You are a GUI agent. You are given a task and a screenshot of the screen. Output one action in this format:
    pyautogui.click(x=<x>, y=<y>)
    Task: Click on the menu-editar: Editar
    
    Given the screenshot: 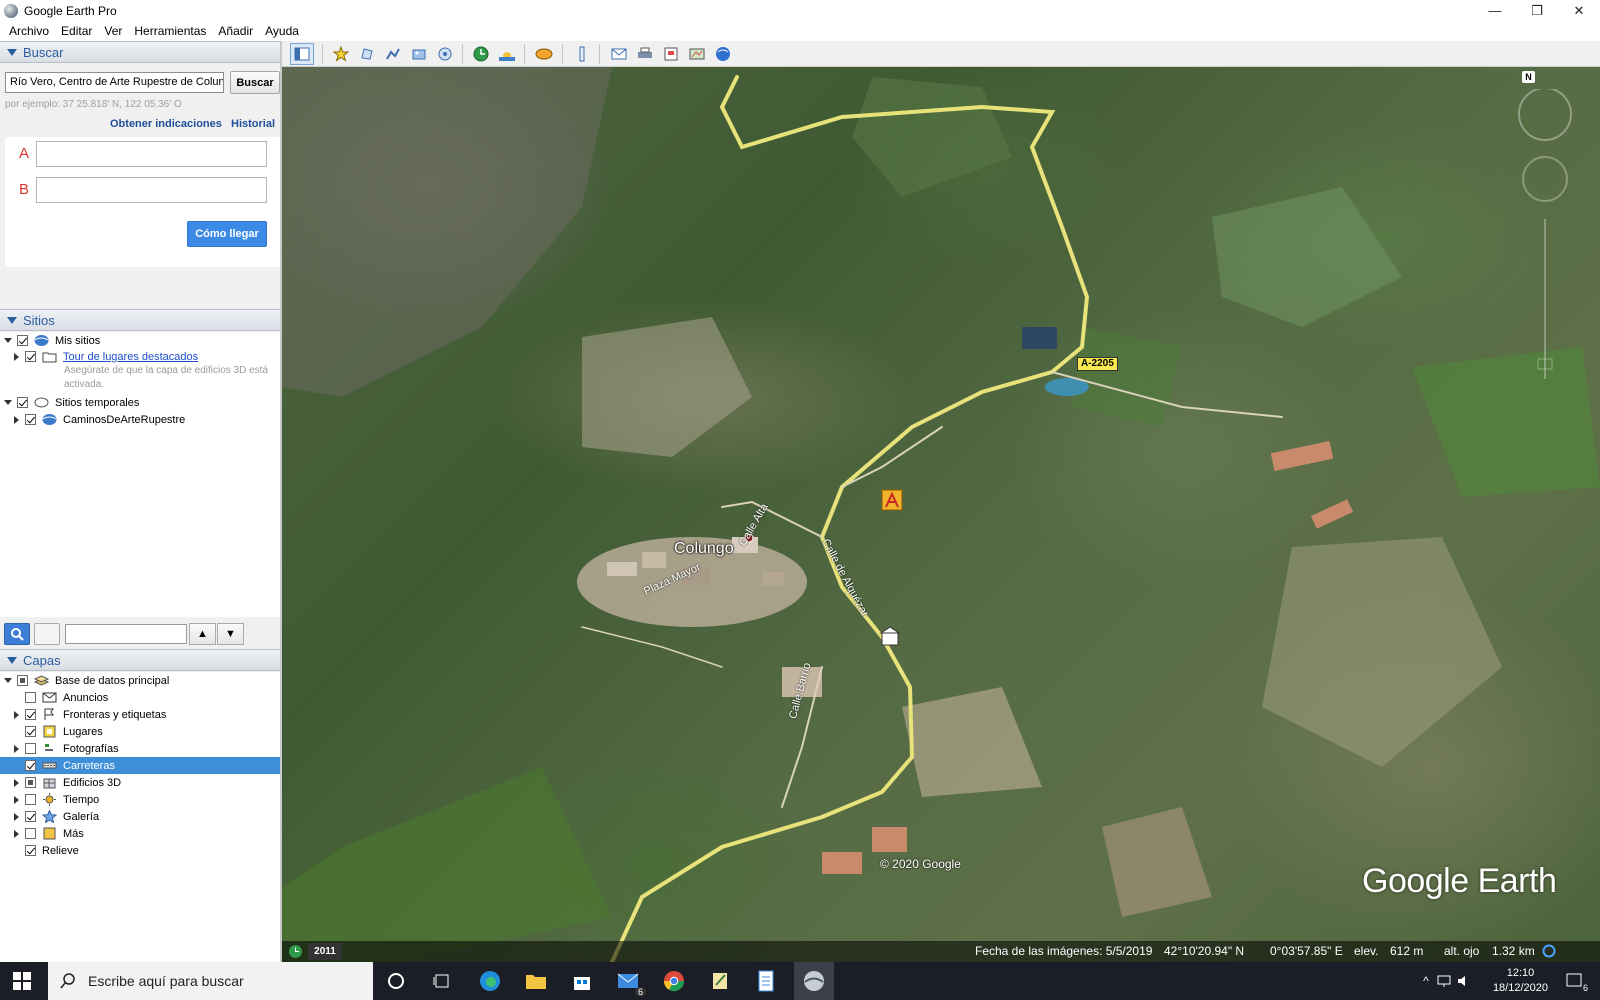 What is the action you would take?
    pyautogui.click(x=76, y=31)
    